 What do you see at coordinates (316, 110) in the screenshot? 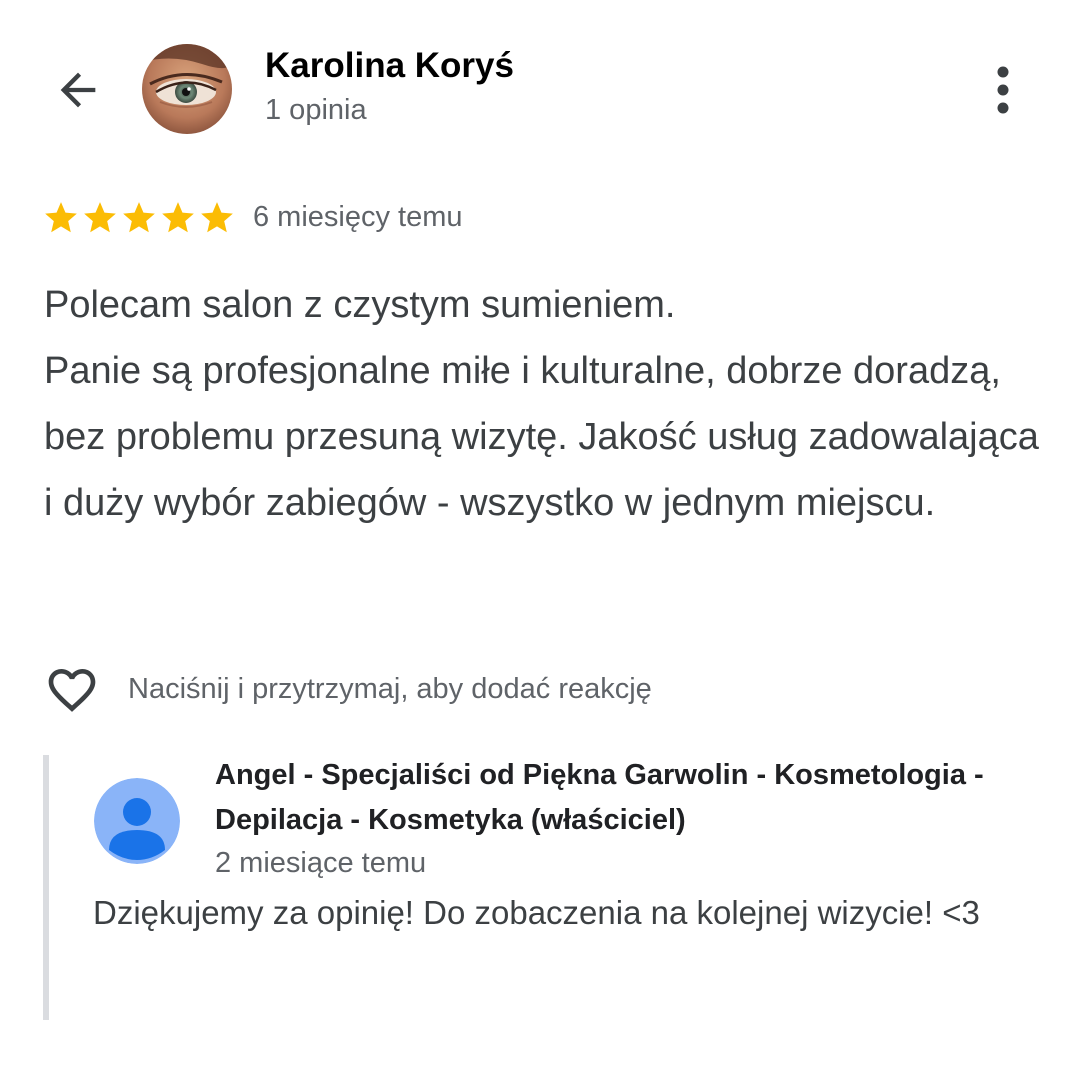
I see `author-review-count: 1 opinia` at bounding box center [316, 110].